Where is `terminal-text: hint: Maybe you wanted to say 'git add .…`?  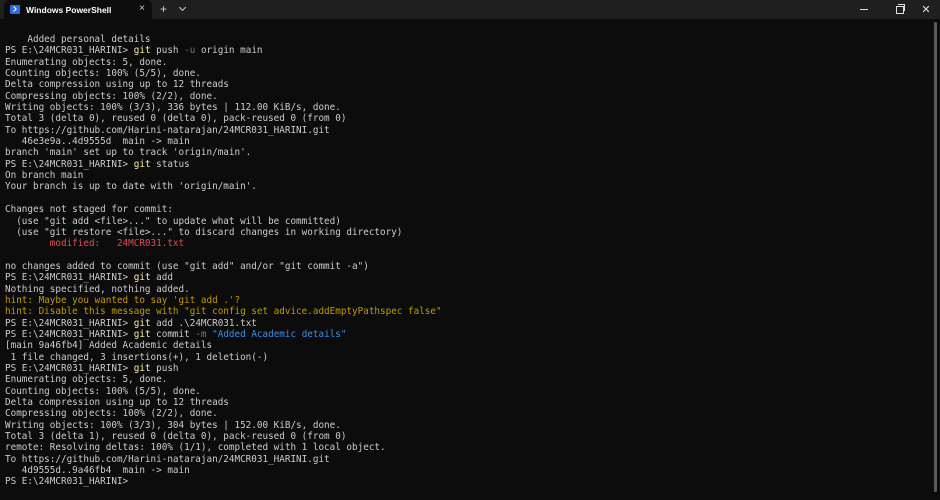
terminal-text: hint: Maybe you wanted to say 'git add .… is located at coordinates (123, 300).